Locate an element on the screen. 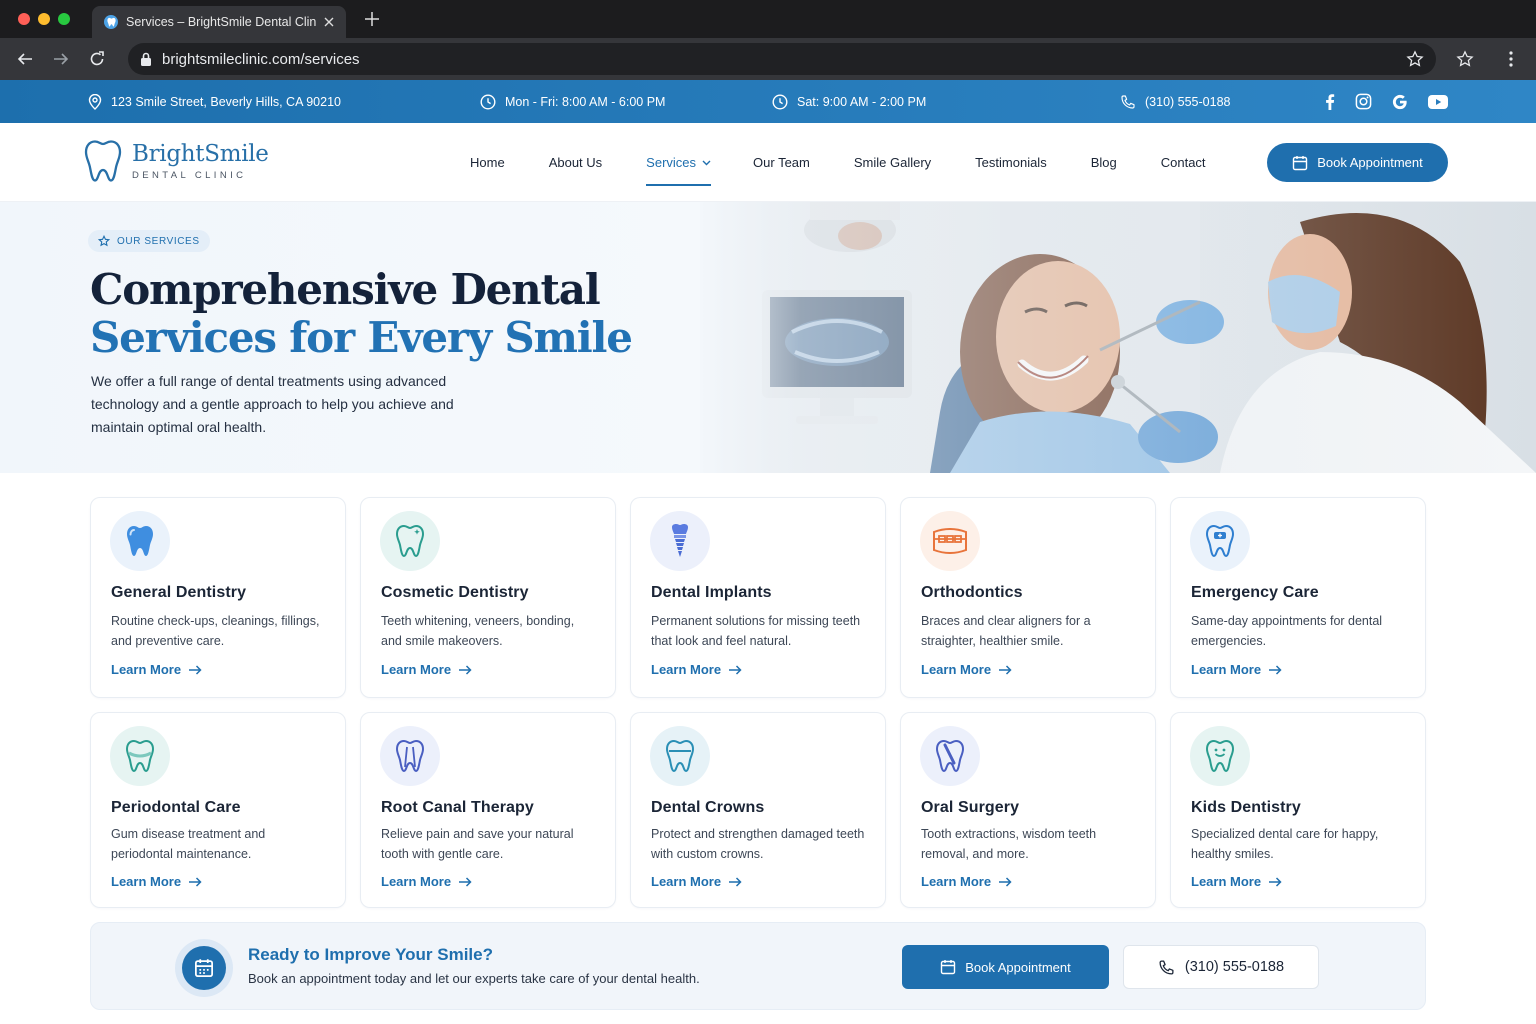  minimize-window-button is located at coordinates (44, 19).